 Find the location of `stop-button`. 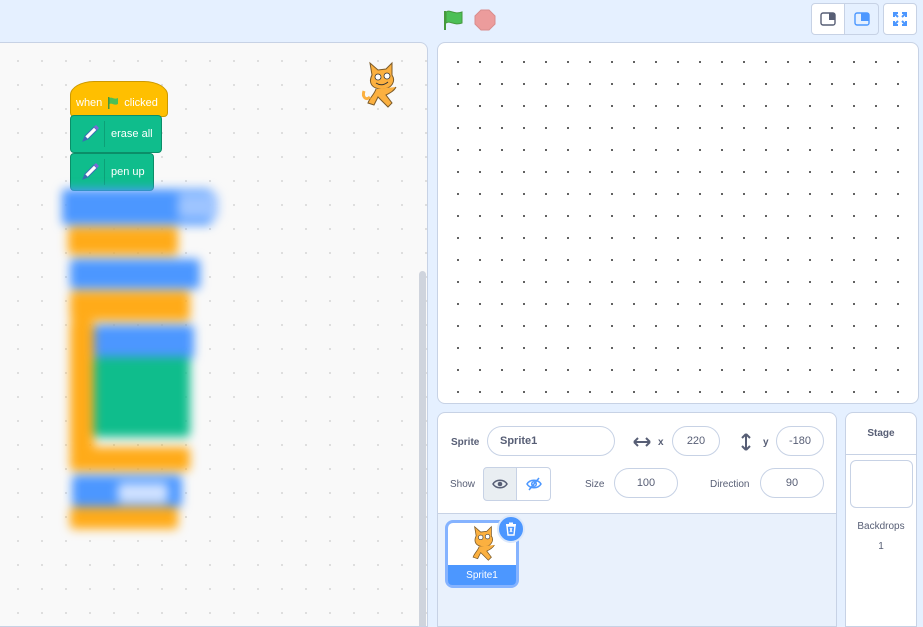

stop-button is located at coordinates (485, 20).